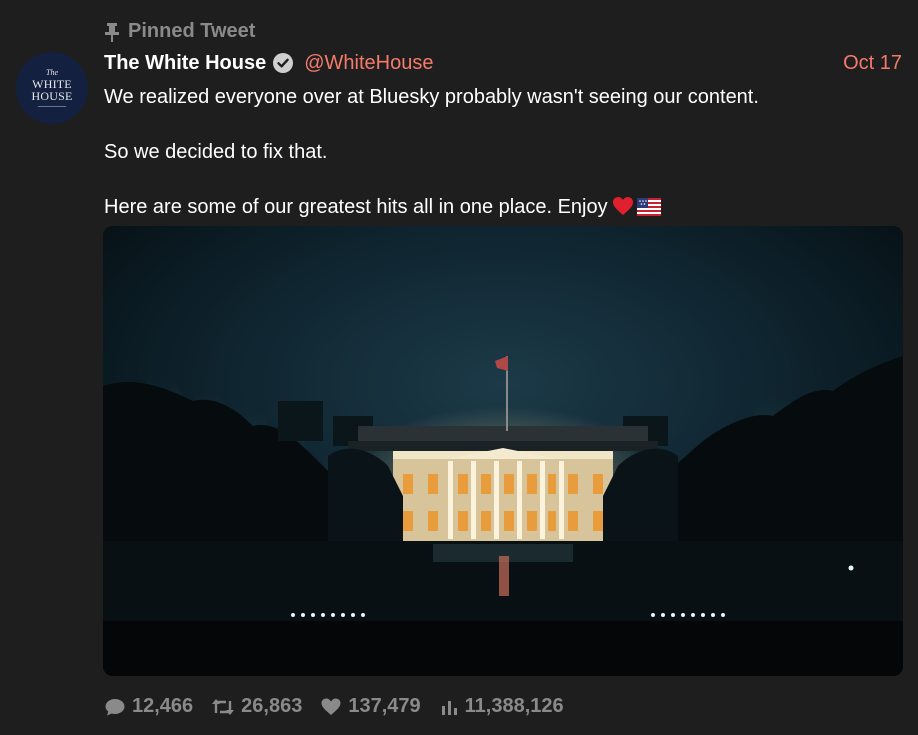 This screenshot has width=918, height=735. I want to click on like-button: 137,479, so click(370, 706).